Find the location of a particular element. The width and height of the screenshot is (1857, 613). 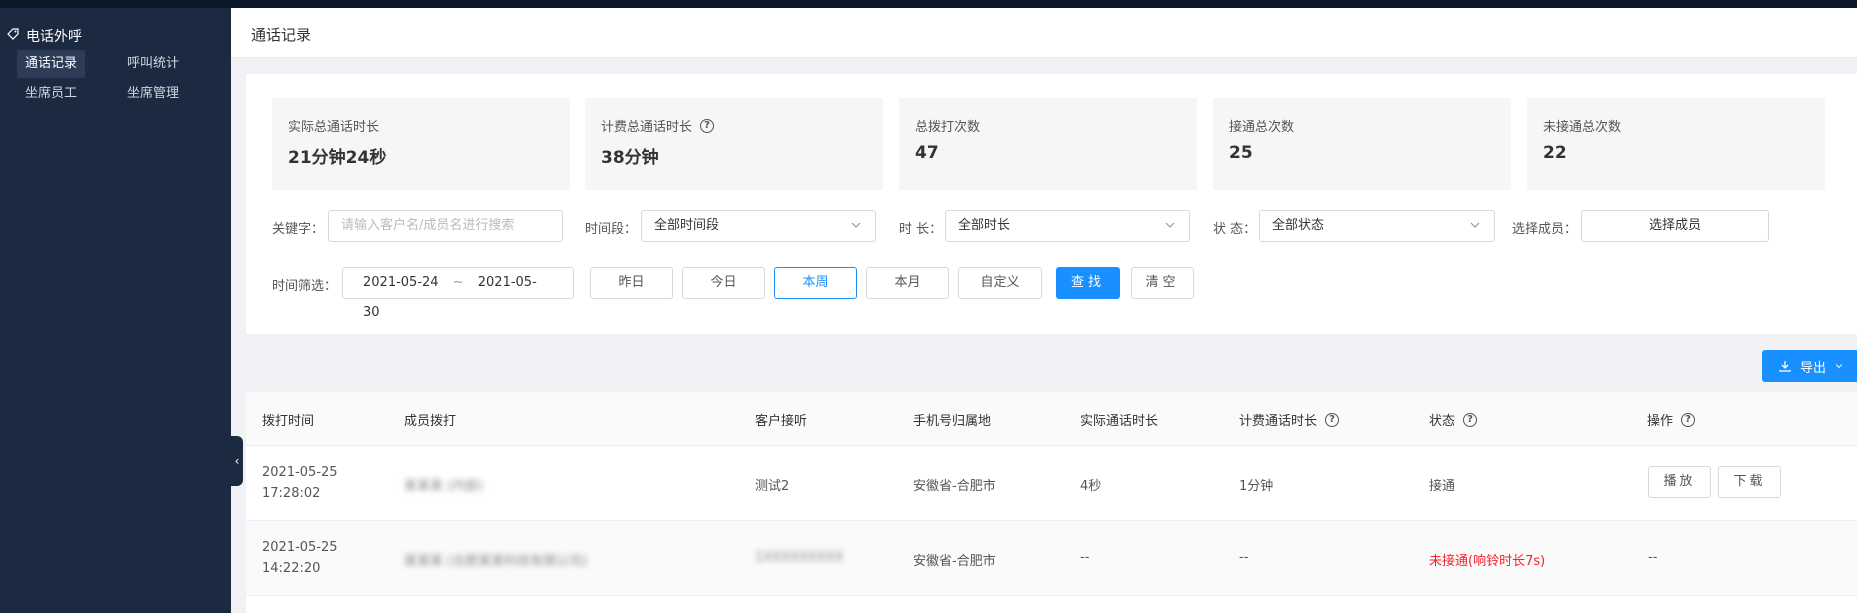

top-bar is located at coordinates (928, 4).